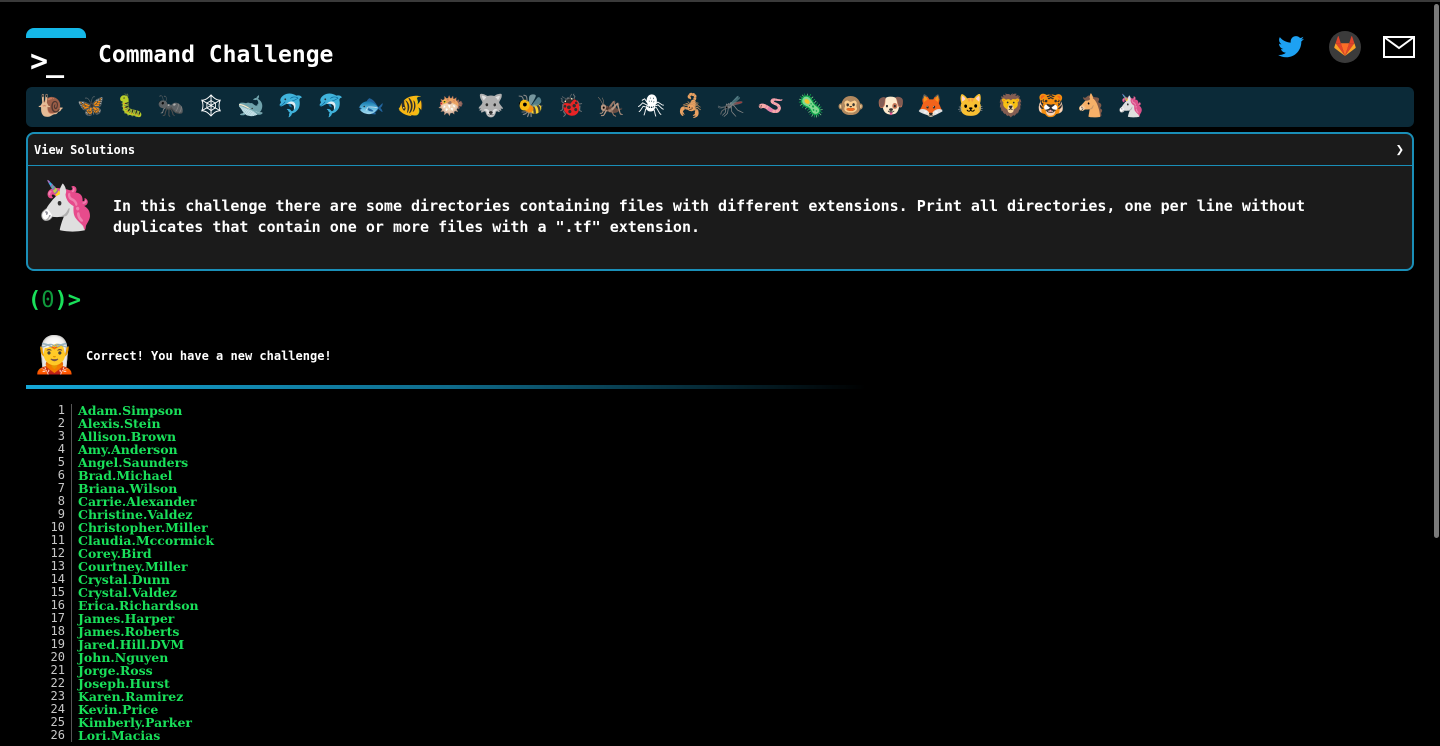  Describe the element at coordinates (931, 107) in the screenshot. I see `challenge-animal-icon: 🦊` at that location.